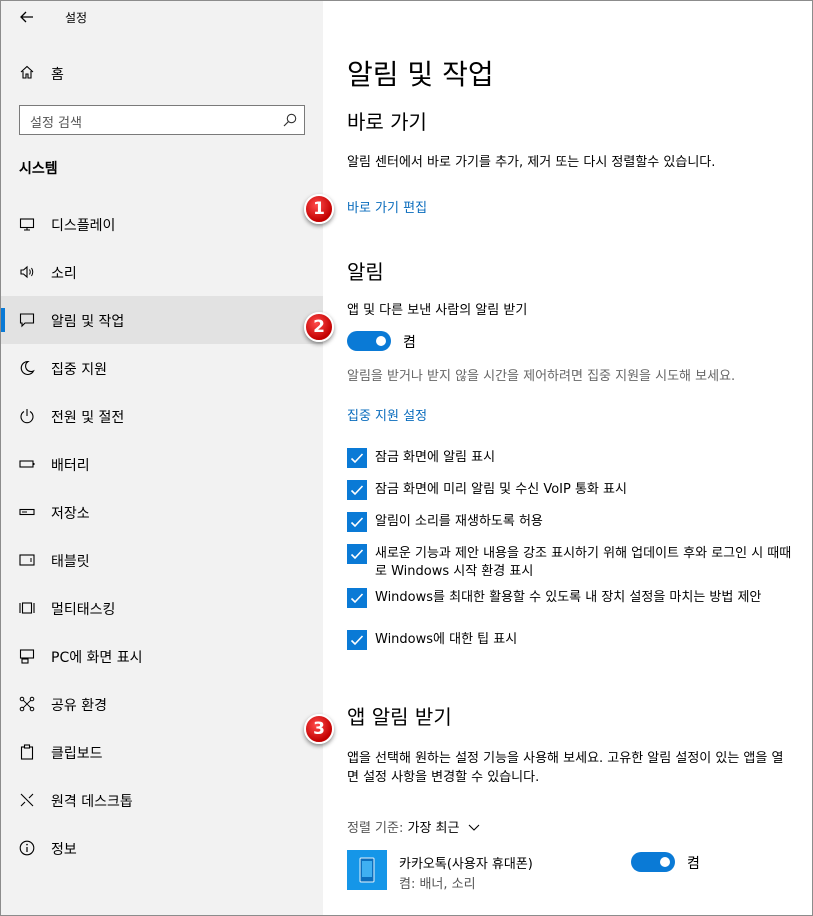 This screenshot has width=813, height=916. What do you see at coordinates (27, 320) in the screenshot?
I see `notification-icon` at bounding box center [27, 320].